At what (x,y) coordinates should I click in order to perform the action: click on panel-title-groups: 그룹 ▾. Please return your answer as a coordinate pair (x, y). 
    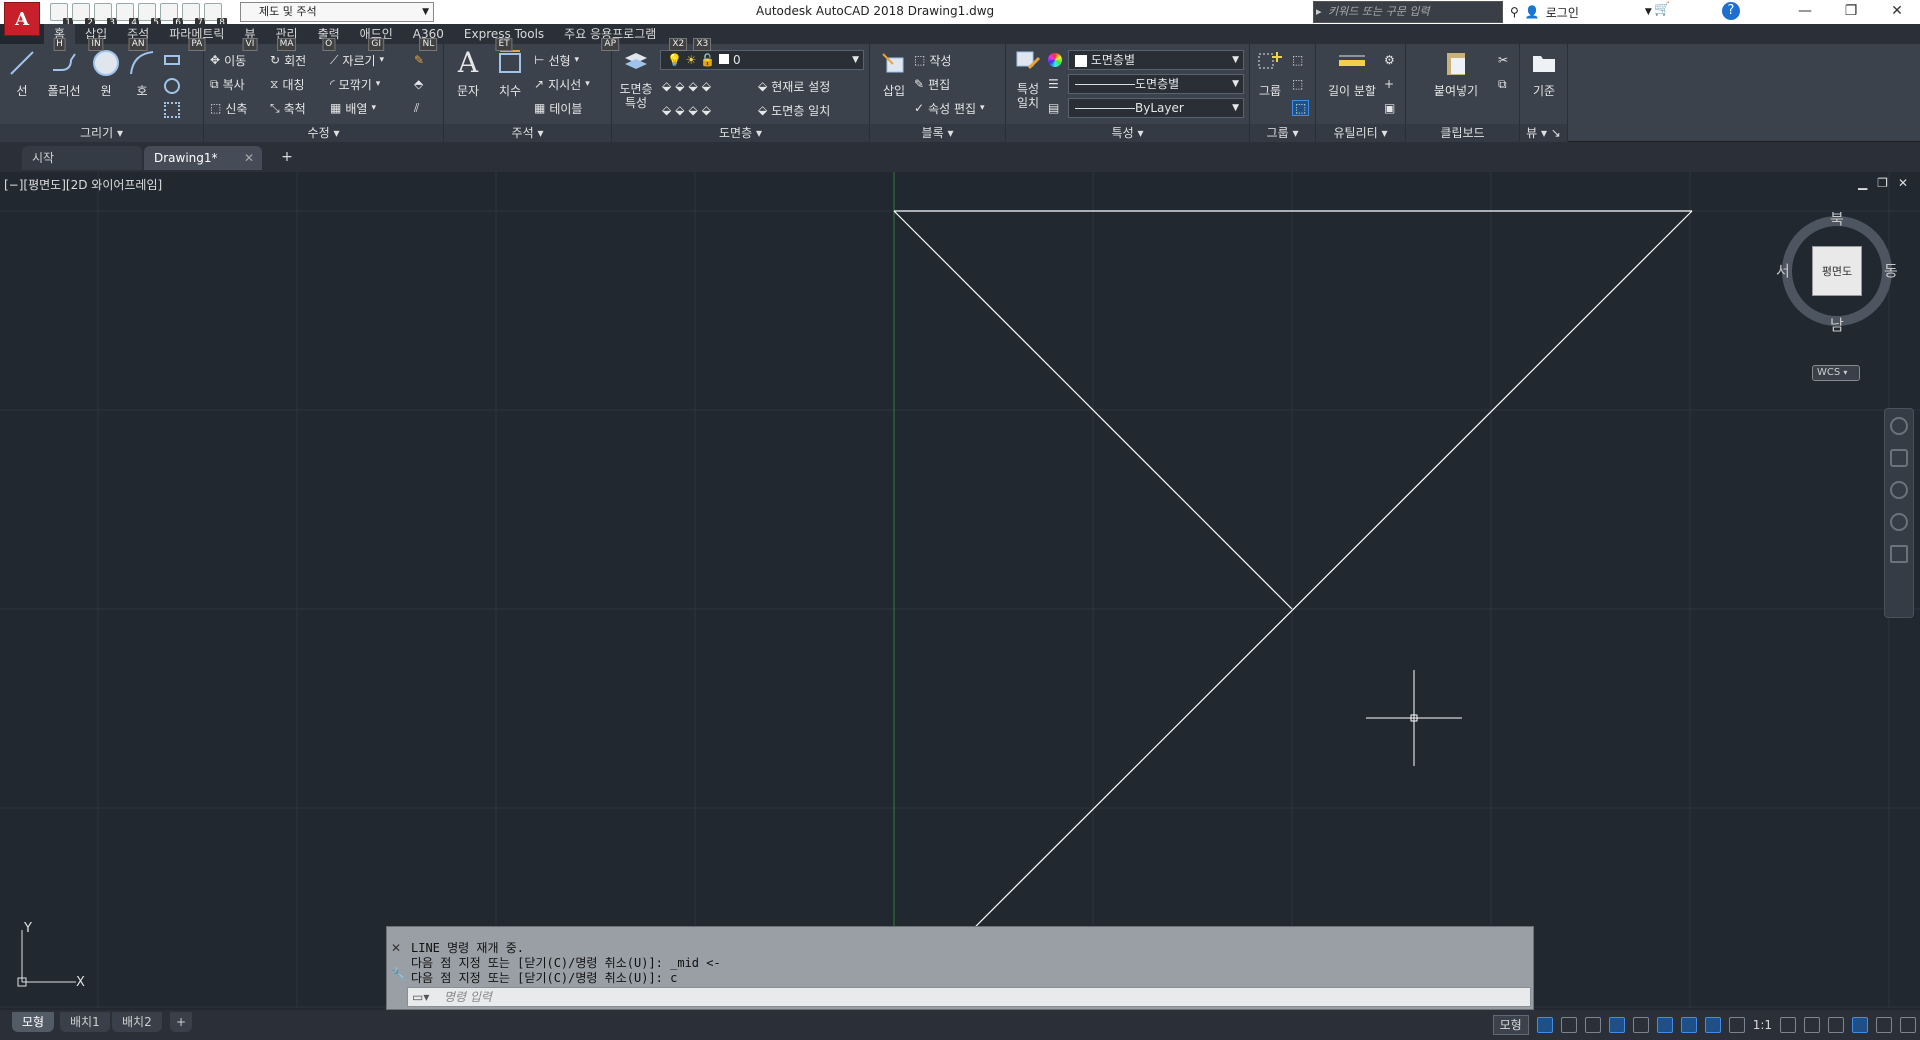
    Looking at the image, I should click on (1282, 133).